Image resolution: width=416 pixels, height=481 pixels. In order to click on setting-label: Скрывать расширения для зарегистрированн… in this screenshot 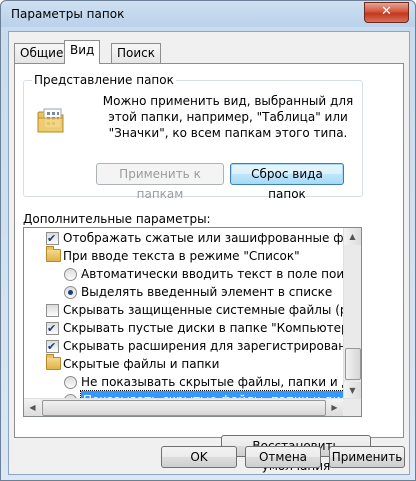, I will do `click(212, 346)`.